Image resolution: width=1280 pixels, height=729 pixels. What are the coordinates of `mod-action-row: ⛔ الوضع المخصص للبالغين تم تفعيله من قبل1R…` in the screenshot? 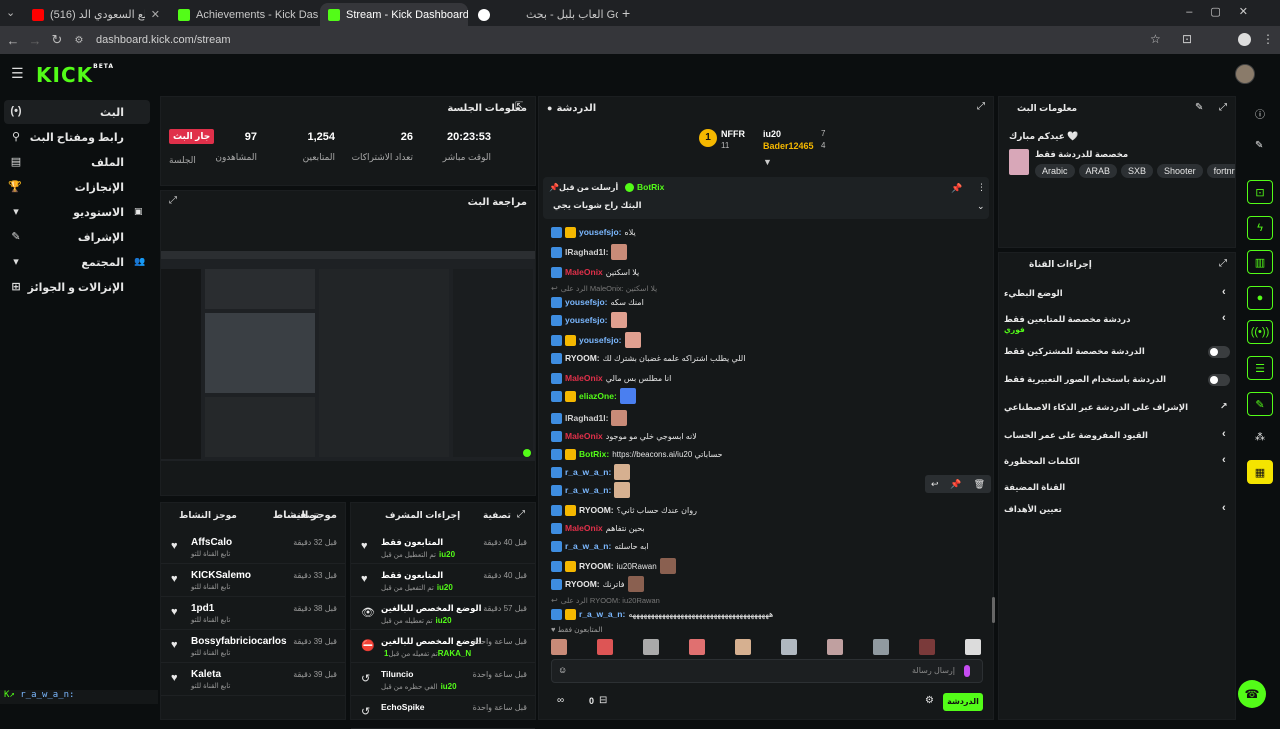 It's located at (443, 646).